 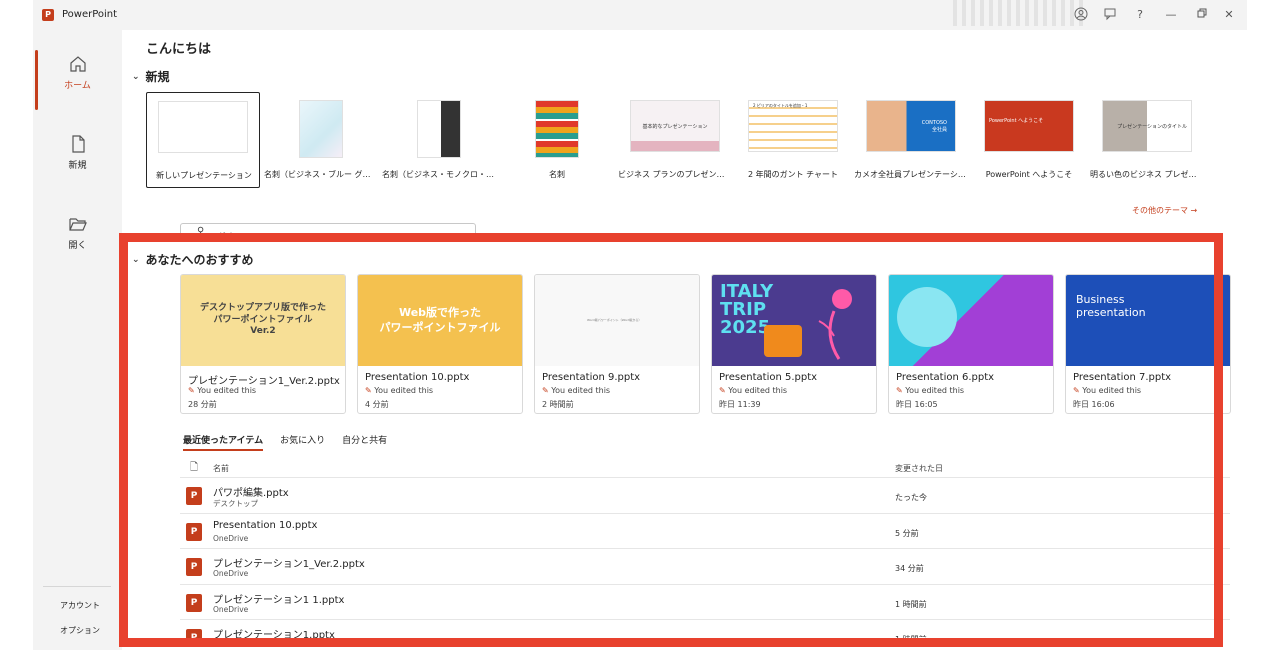 I want to click on tab-recent: 最近使ったアイテム, so click(x=223, y=442).